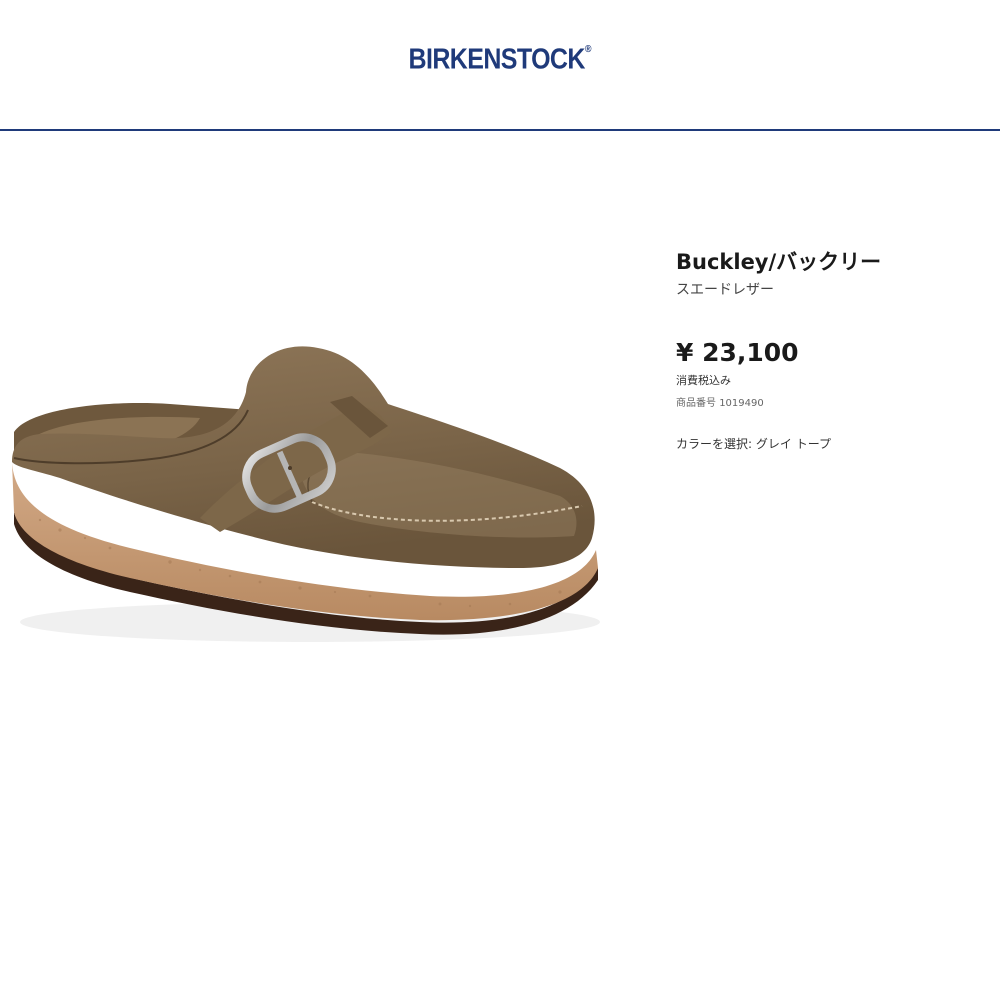  Describe the element at coordinates (588, 49) in the screenshot. I see `registered-mark: ®` at that location.